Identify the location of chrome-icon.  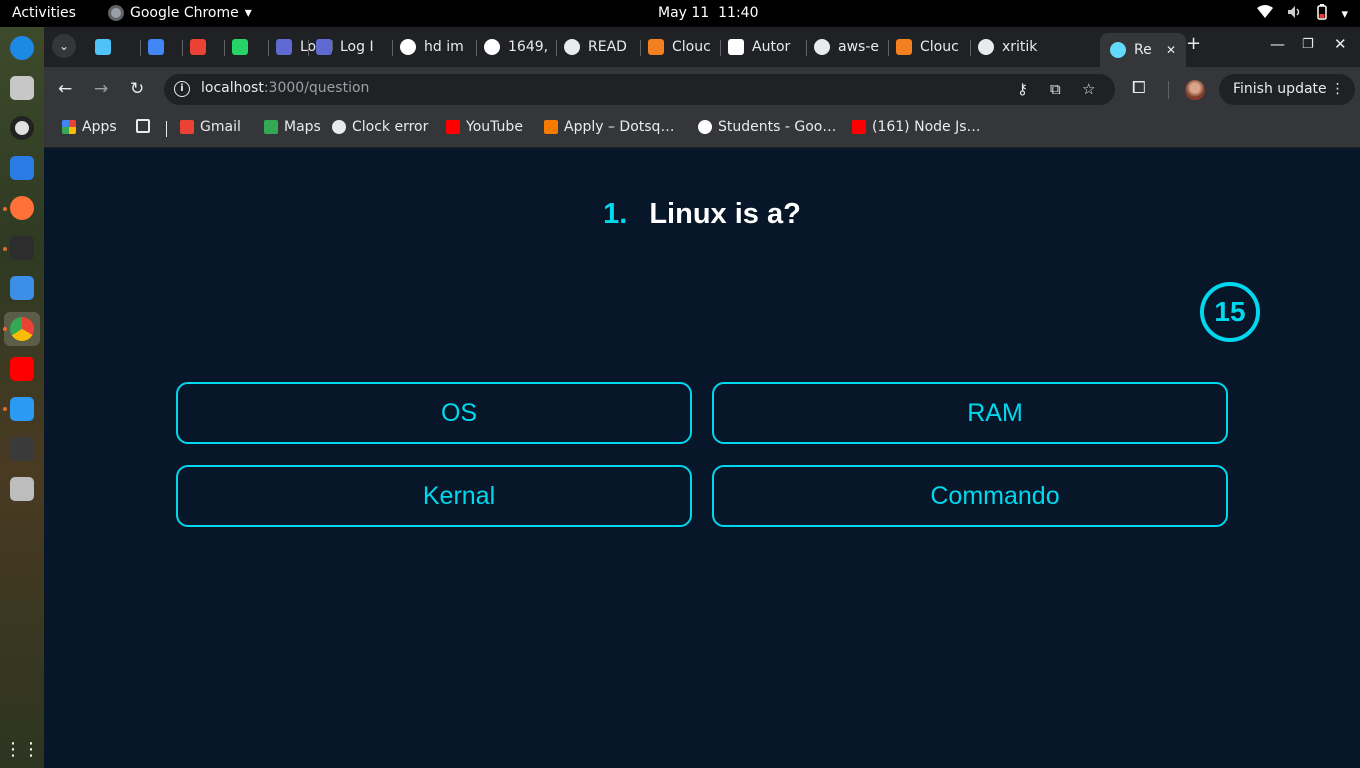
(22, 329).